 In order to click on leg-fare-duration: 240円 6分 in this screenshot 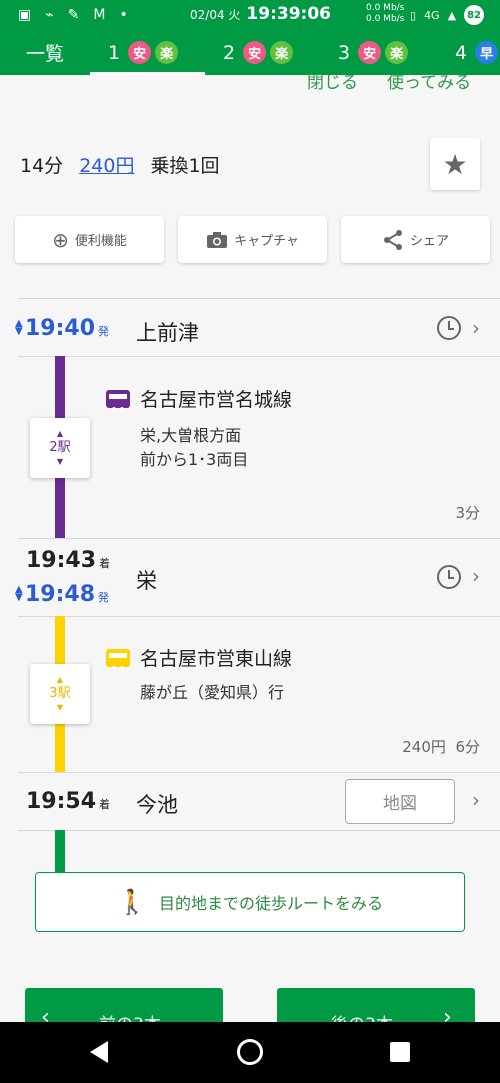, I will do `click(441, 747)`.